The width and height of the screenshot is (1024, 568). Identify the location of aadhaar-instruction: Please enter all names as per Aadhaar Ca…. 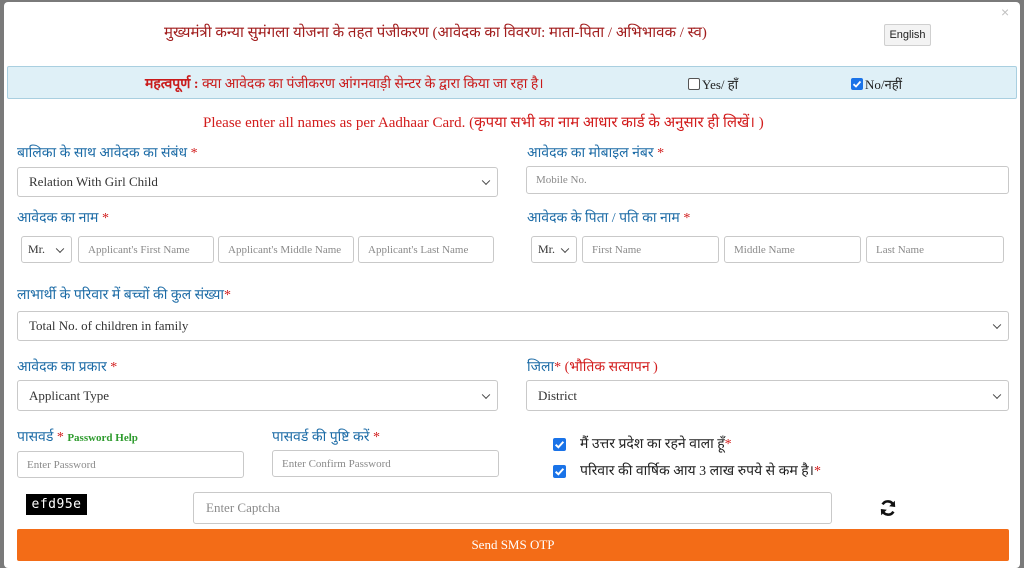
(483, 123).